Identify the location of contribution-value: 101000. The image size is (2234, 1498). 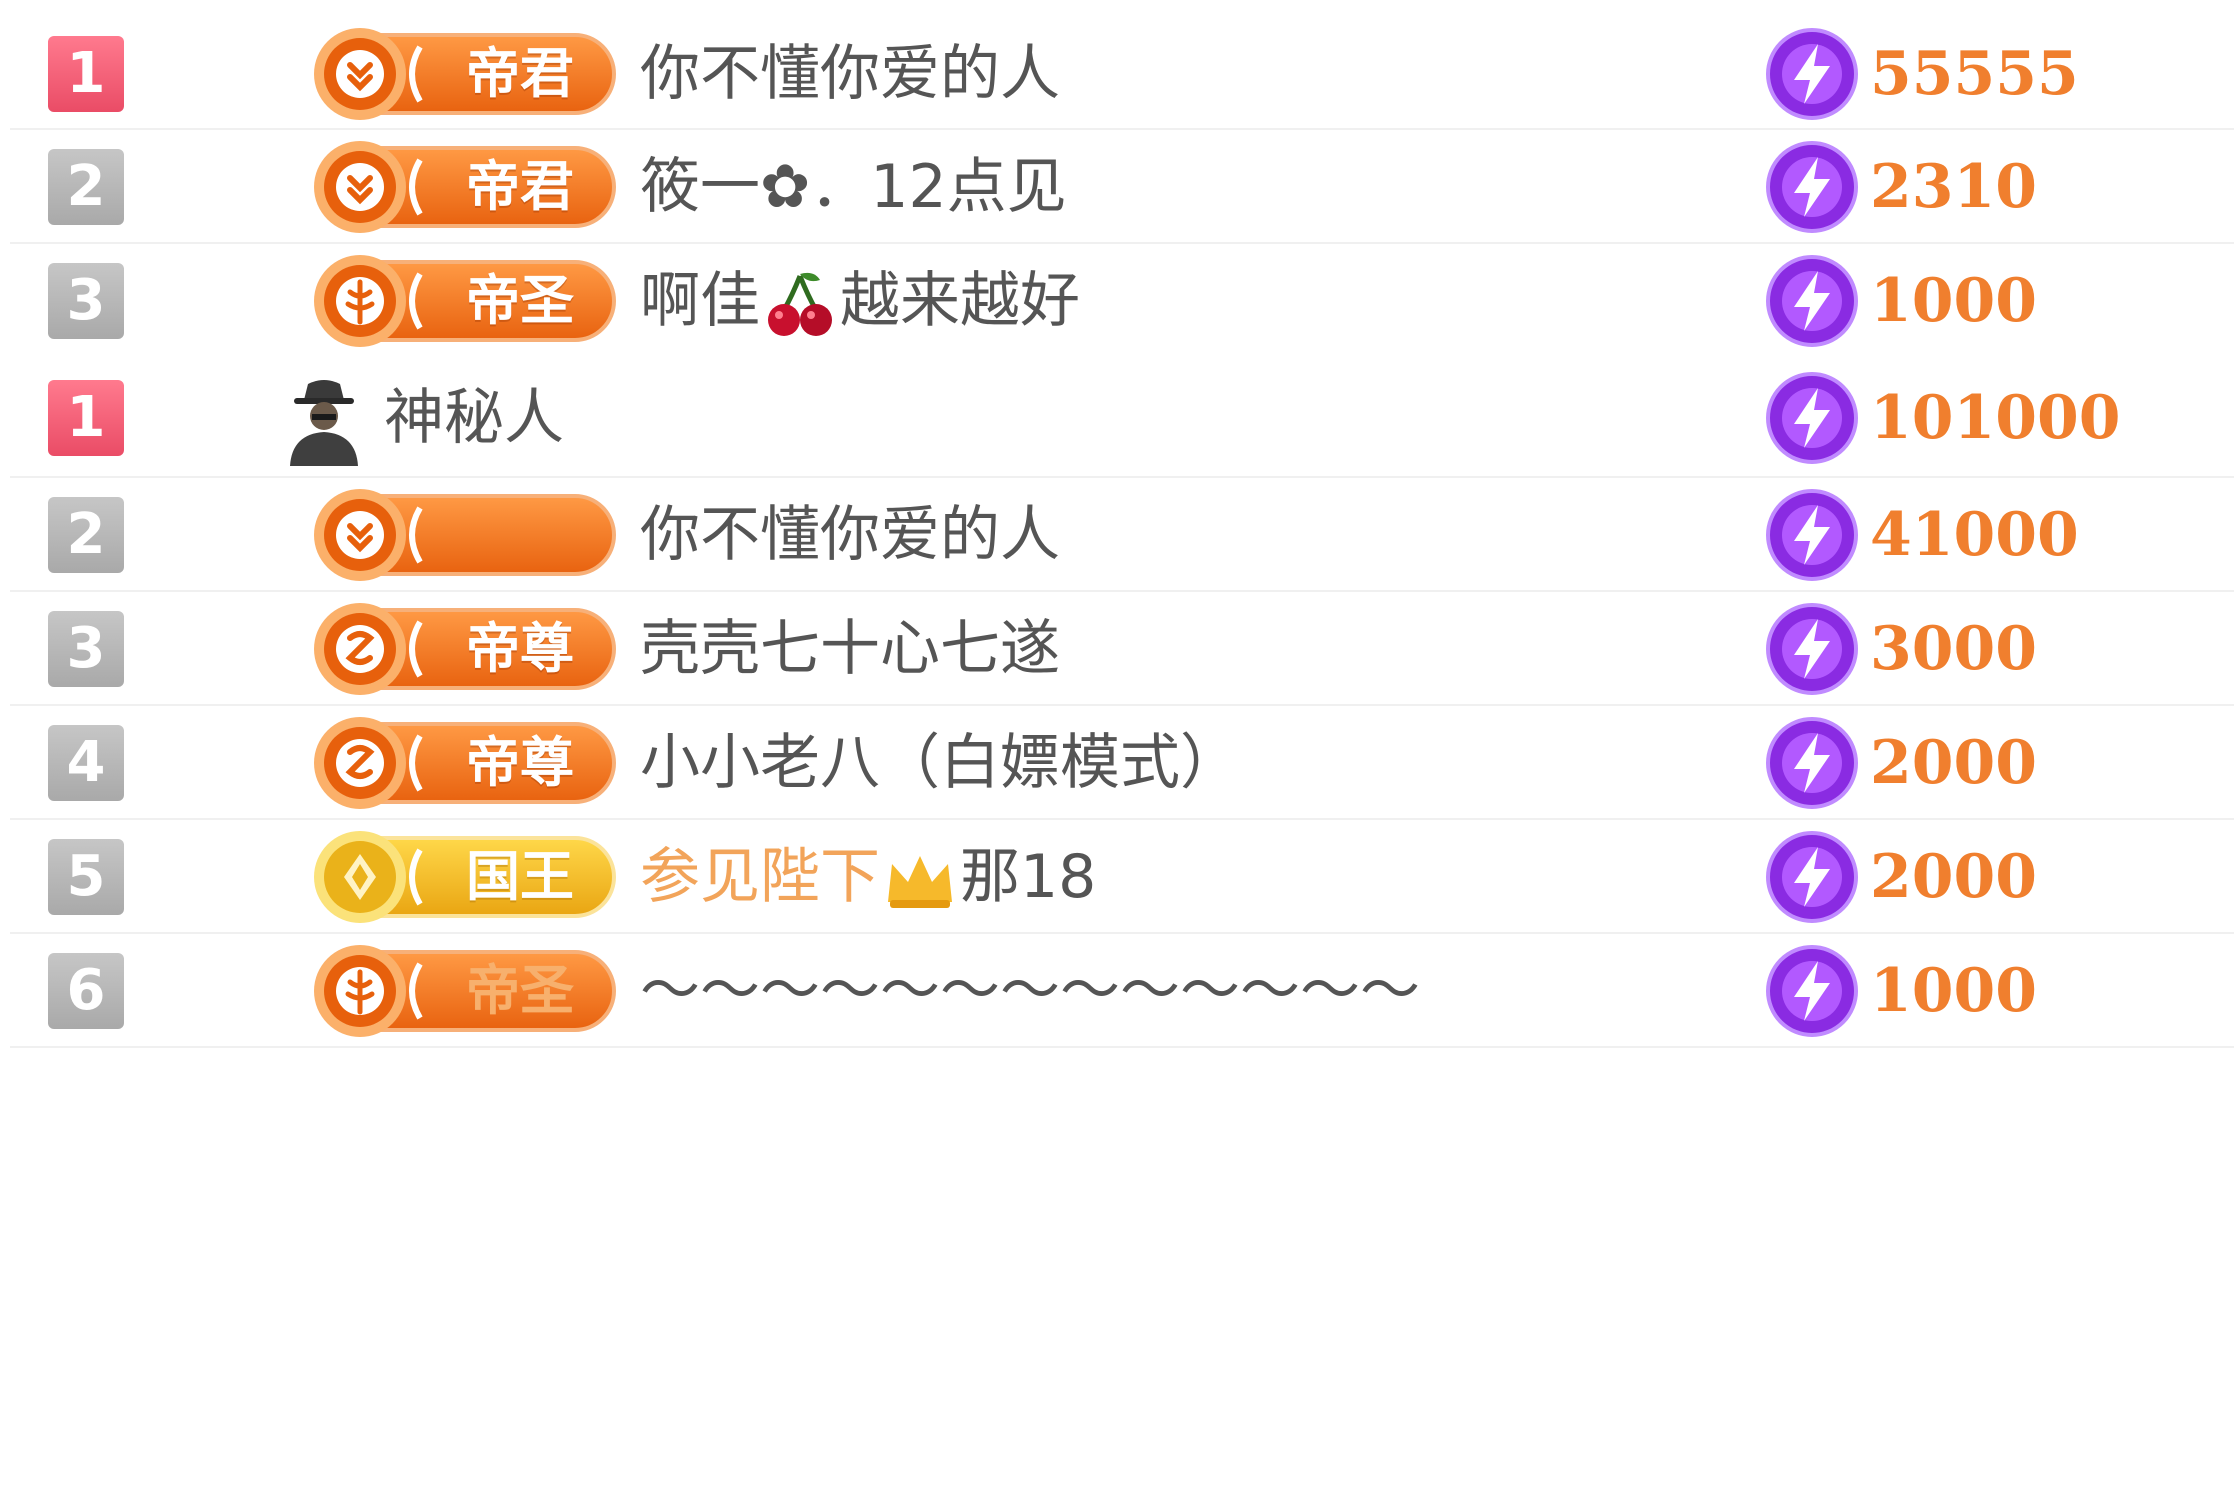
(1995, 418).